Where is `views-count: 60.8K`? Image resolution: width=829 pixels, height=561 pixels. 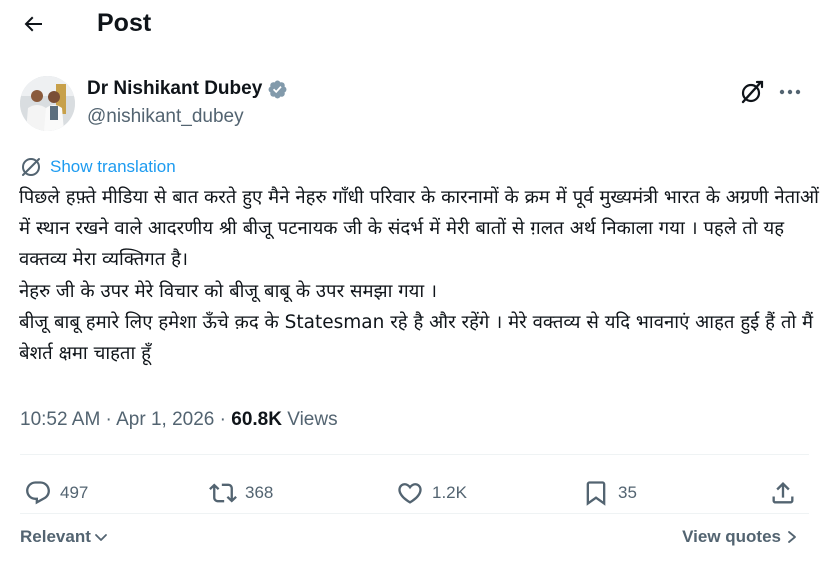 views-count: 60.8K is located at coordinates (256, 419).